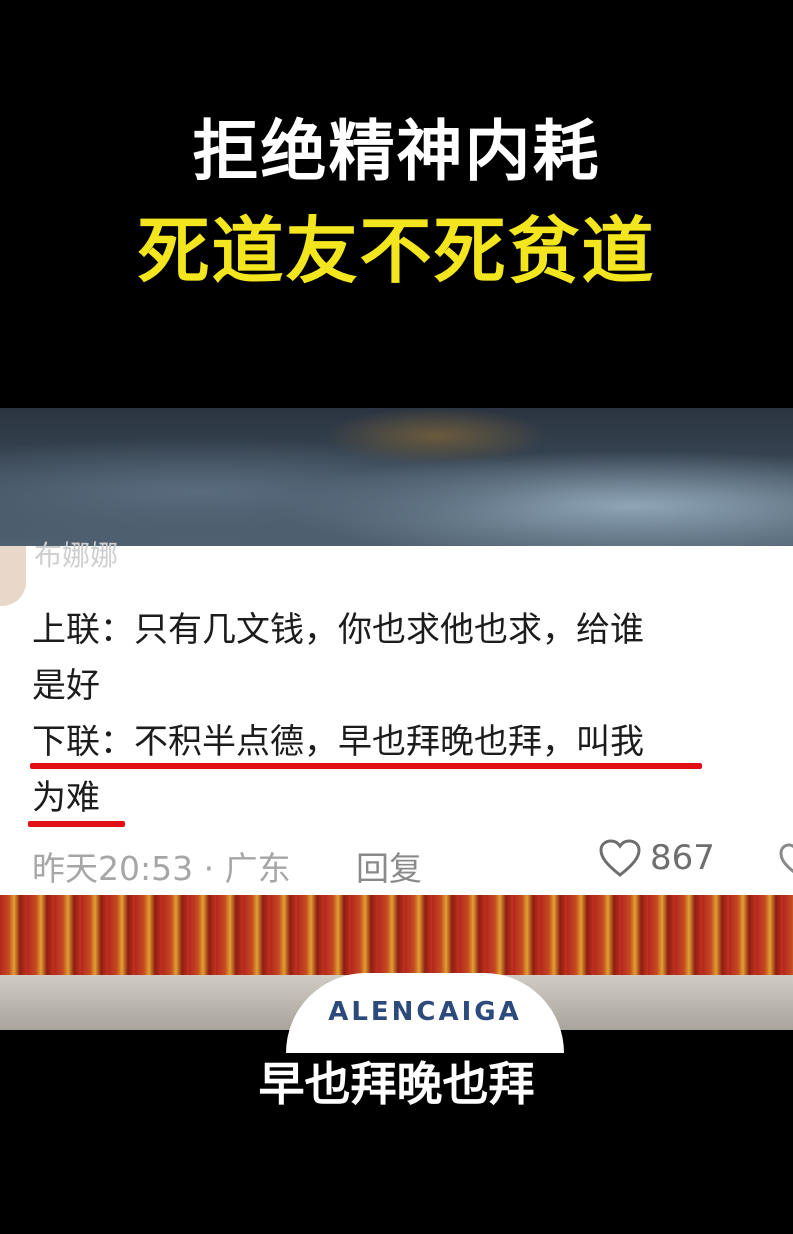 The width and height of the screenshot is (793, 1234). I want to click on comment-line: 上联：只有几文钱，你也求他也求，给谁, so click(338, 630).